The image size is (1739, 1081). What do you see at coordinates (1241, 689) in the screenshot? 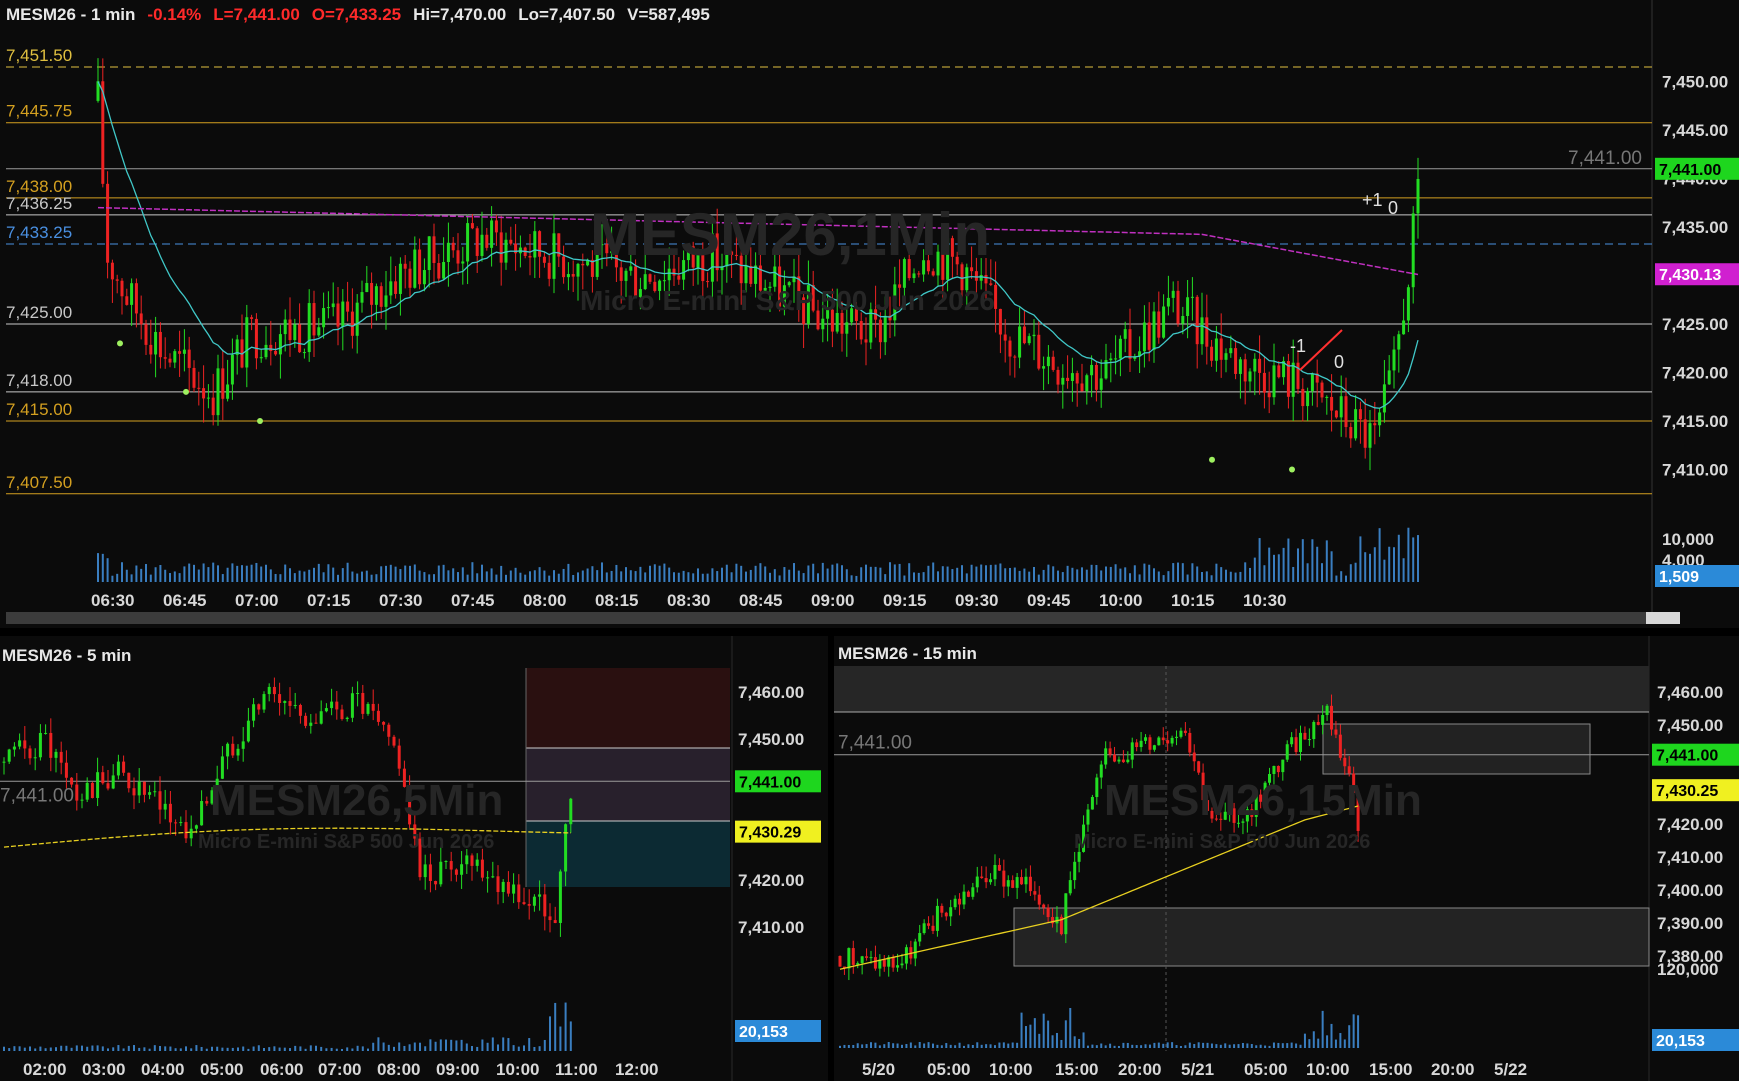
I see `zone-upper` at bounding box center [1241, 689].